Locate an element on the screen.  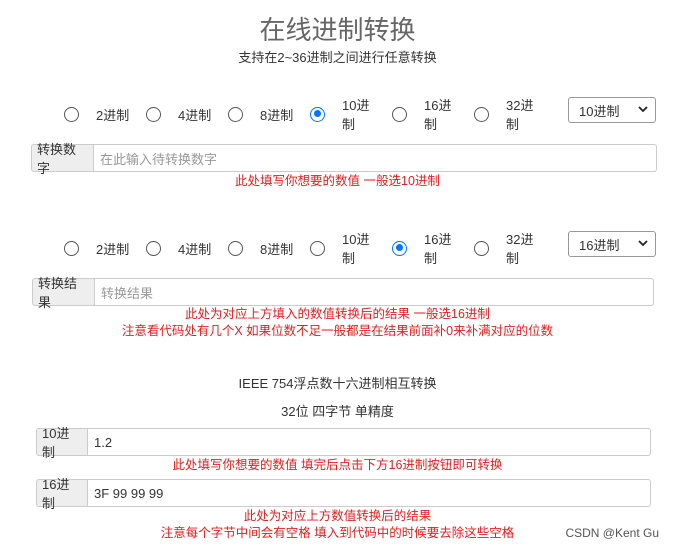
output-radix-2: 2进制 is located at coordinates (97, 248).